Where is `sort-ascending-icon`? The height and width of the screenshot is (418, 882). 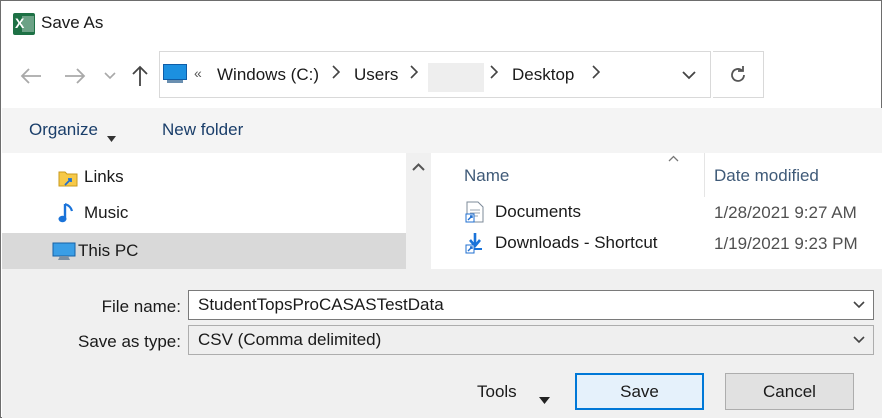
sort-ascending-icon is located at coordinates (673, 159).